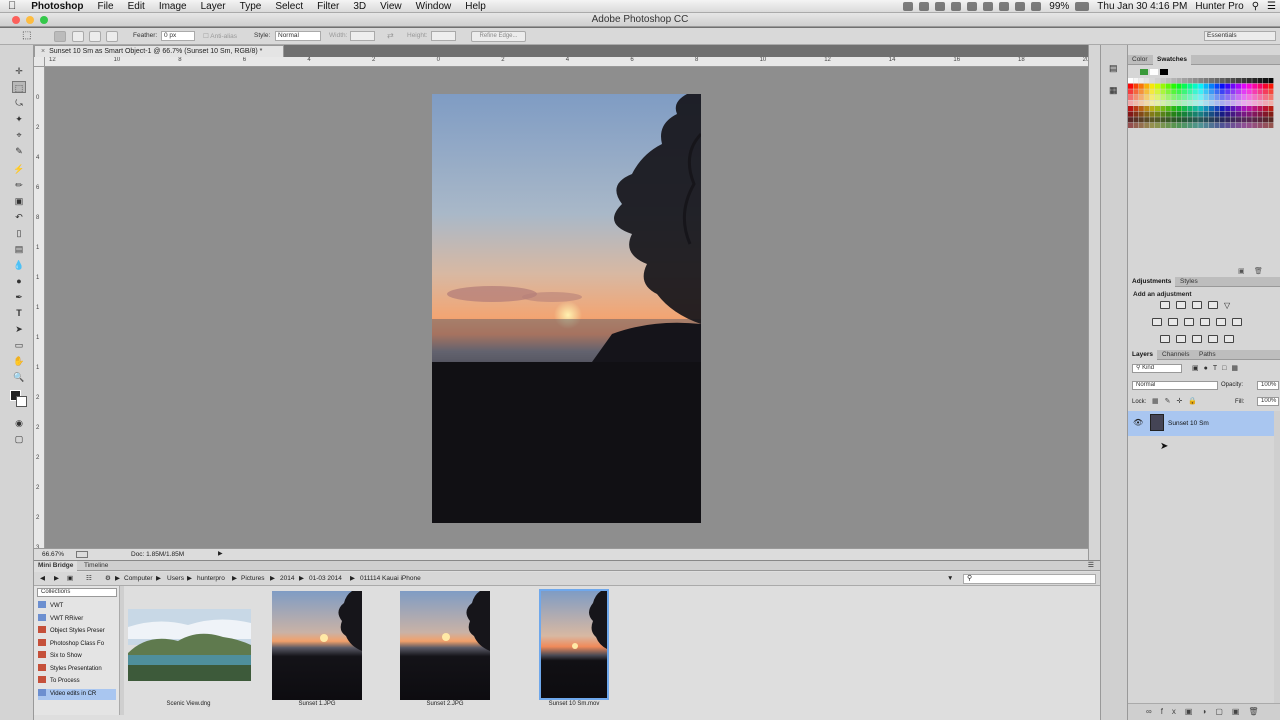 Image resolution: width=1280 pixels, height=720 pixels. Describe the element at coordinates (1271, 6) in the screenshot. I see `notifications-icon: ☰` at that location.